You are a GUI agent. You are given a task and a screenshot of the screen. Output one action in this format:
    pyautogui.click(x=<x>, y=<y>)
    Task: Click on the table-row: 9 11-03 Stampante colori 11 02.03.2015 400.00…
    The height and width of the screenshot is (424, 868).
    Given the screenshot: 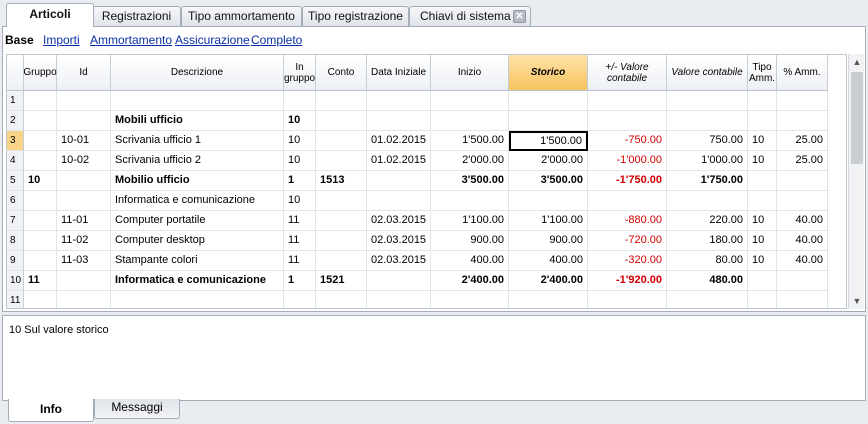 What is the action you would take?
    pyautogui.click(x=426, y=261)
    